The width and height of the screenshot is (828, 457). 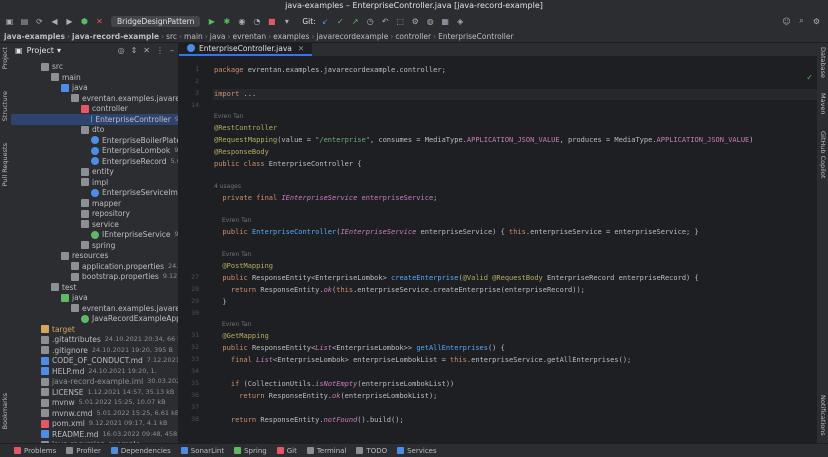 What do you see at coordinates (129, 318) in the screenshot?
I see `tree-item: JavaRecordExampleAppl` at bounding box center [129, 318].